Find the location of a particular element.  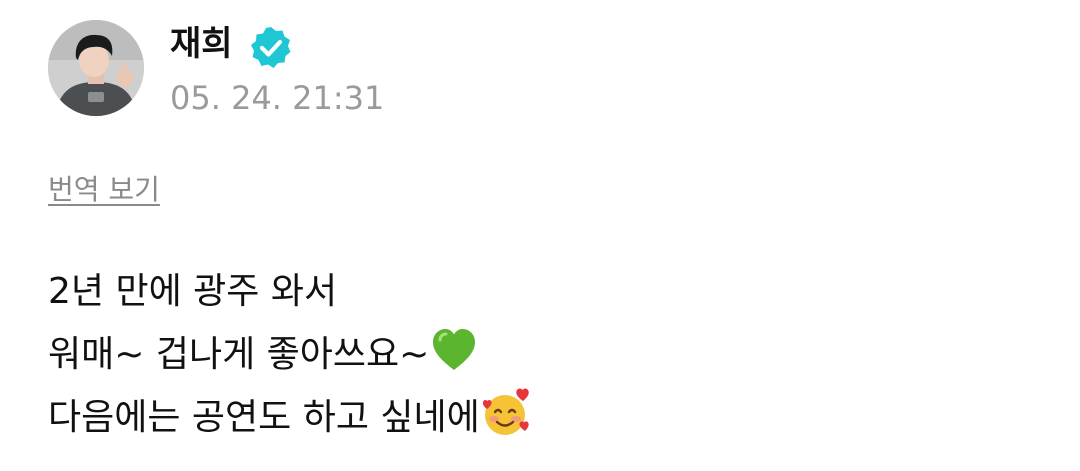

avatar-photo is located at coordinates (96, 68).